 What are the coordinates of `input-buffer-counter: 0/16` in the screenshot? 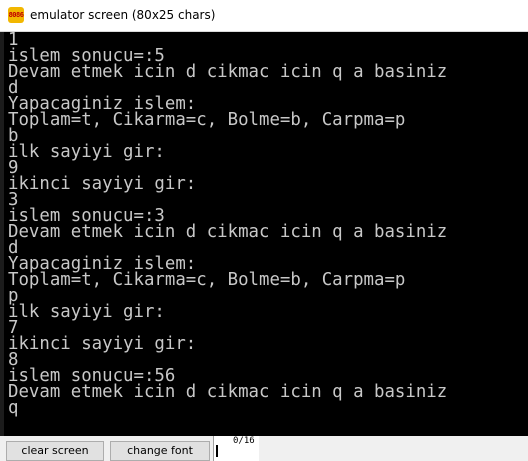 It's located at (236, 448).